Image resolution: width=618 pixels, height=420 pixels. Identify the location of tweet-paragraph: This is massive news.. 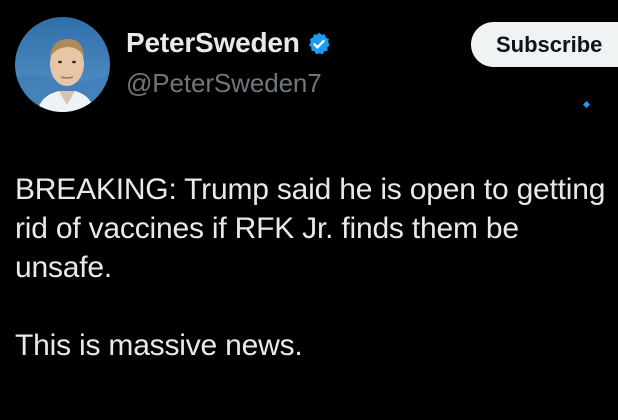
(159, 345).